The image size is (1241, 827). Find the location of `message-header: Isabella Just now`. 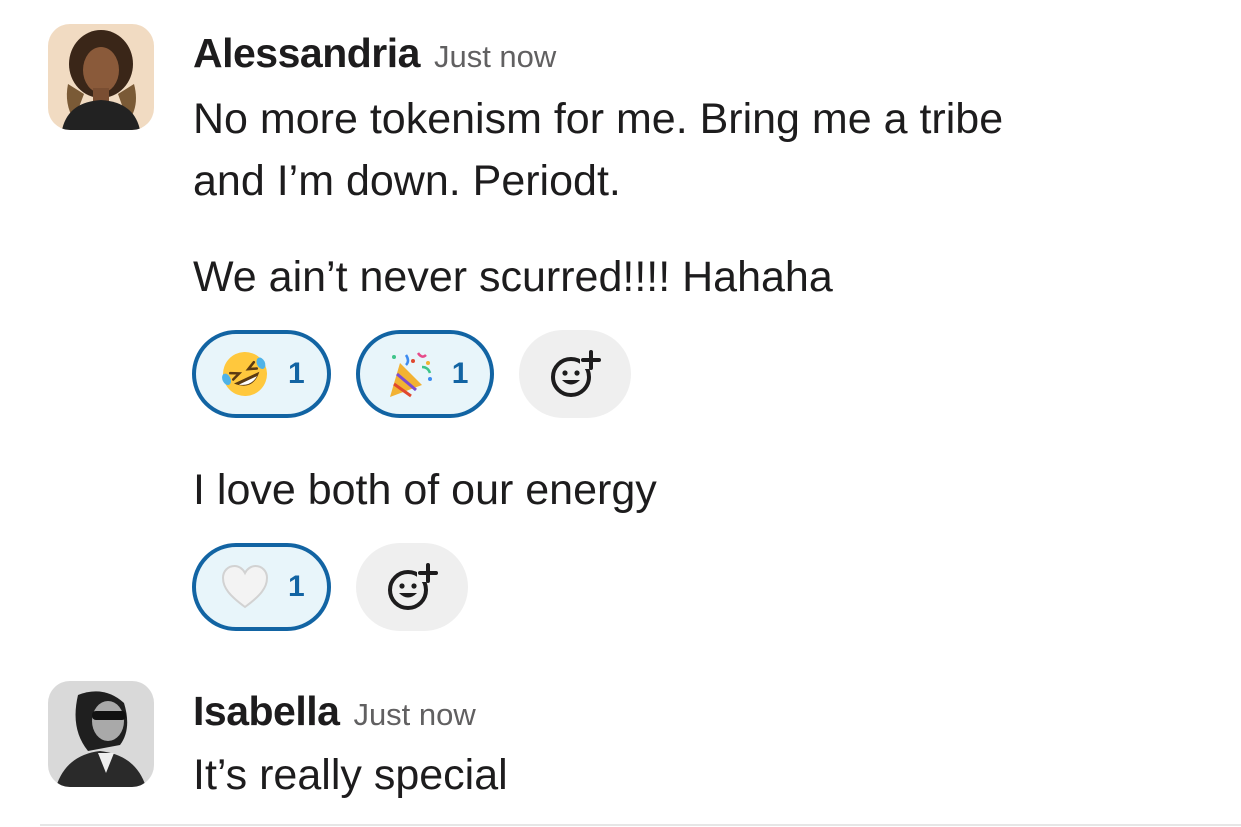

message-header: Isabella Just now is located at coordinates (334, 711).